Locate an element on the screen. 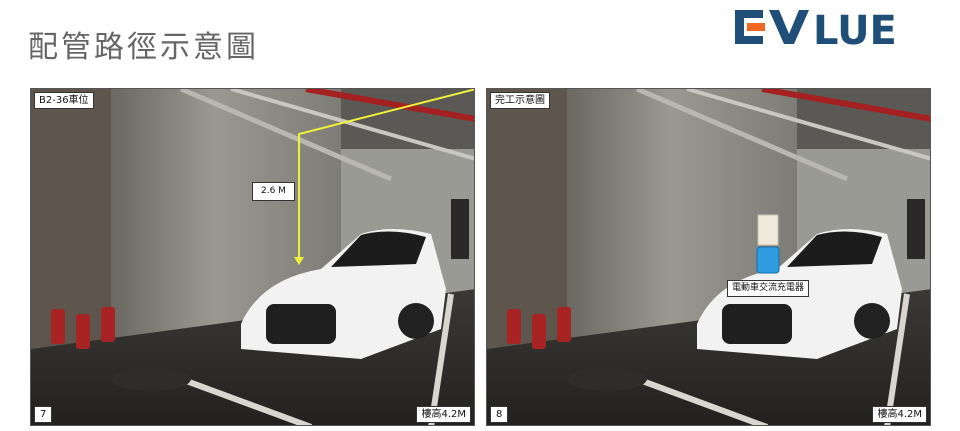  svg-text: LUE is located at coordinates (855, 28).